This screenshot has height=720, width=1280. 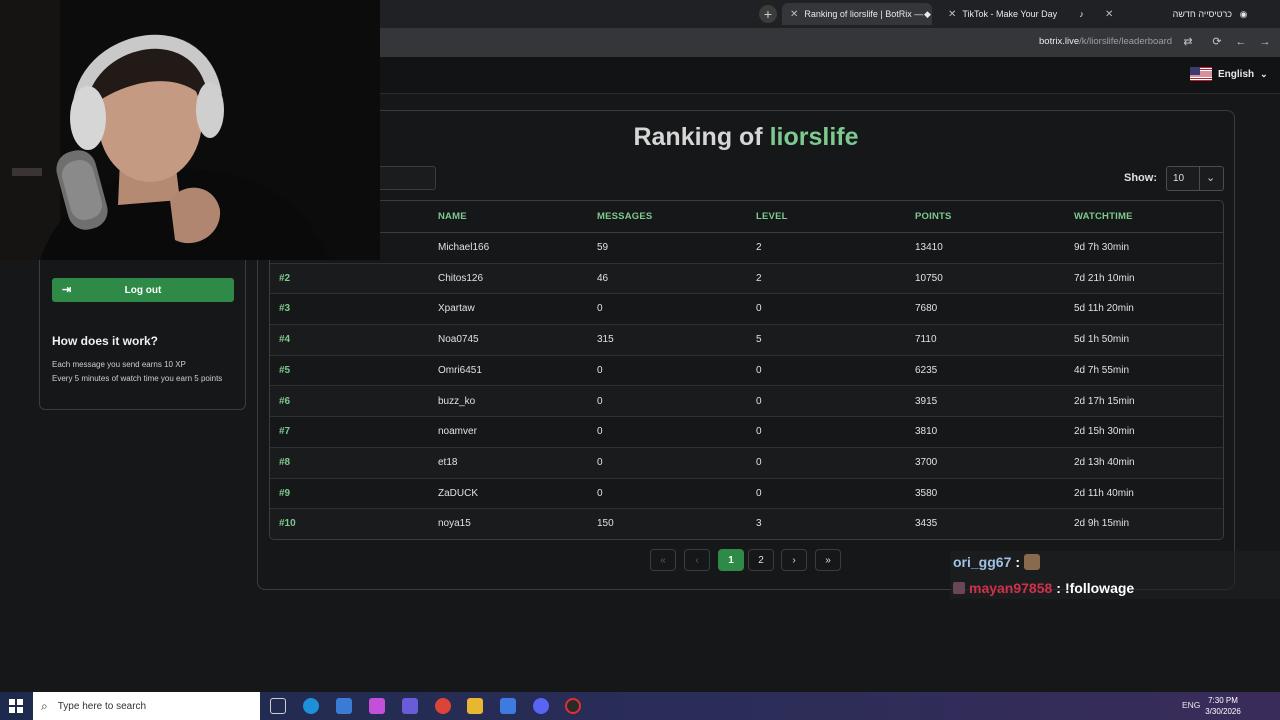 I want to click on windows-start-icon, so click(x=16, y=706).